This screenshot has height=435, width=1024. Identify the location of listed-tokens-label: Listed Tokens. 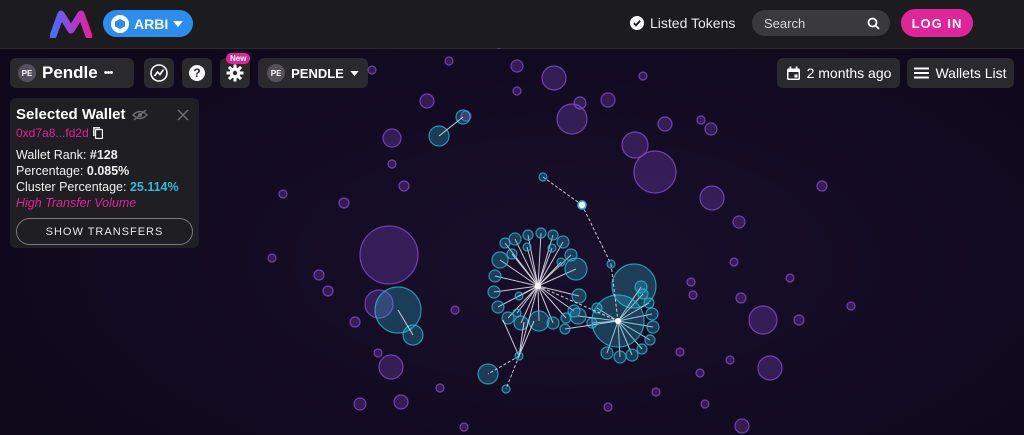
(693, 23).